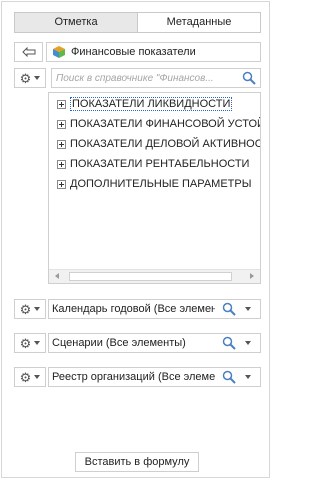 Image resolution: width=320 pixels, height=479 pixels. Describe the element at coordinates (151, 104) in the screenshot. I see `tree-item-label: ПОКАЗАТЕЛИ ЛИКВИДНОСТИ` at that location.